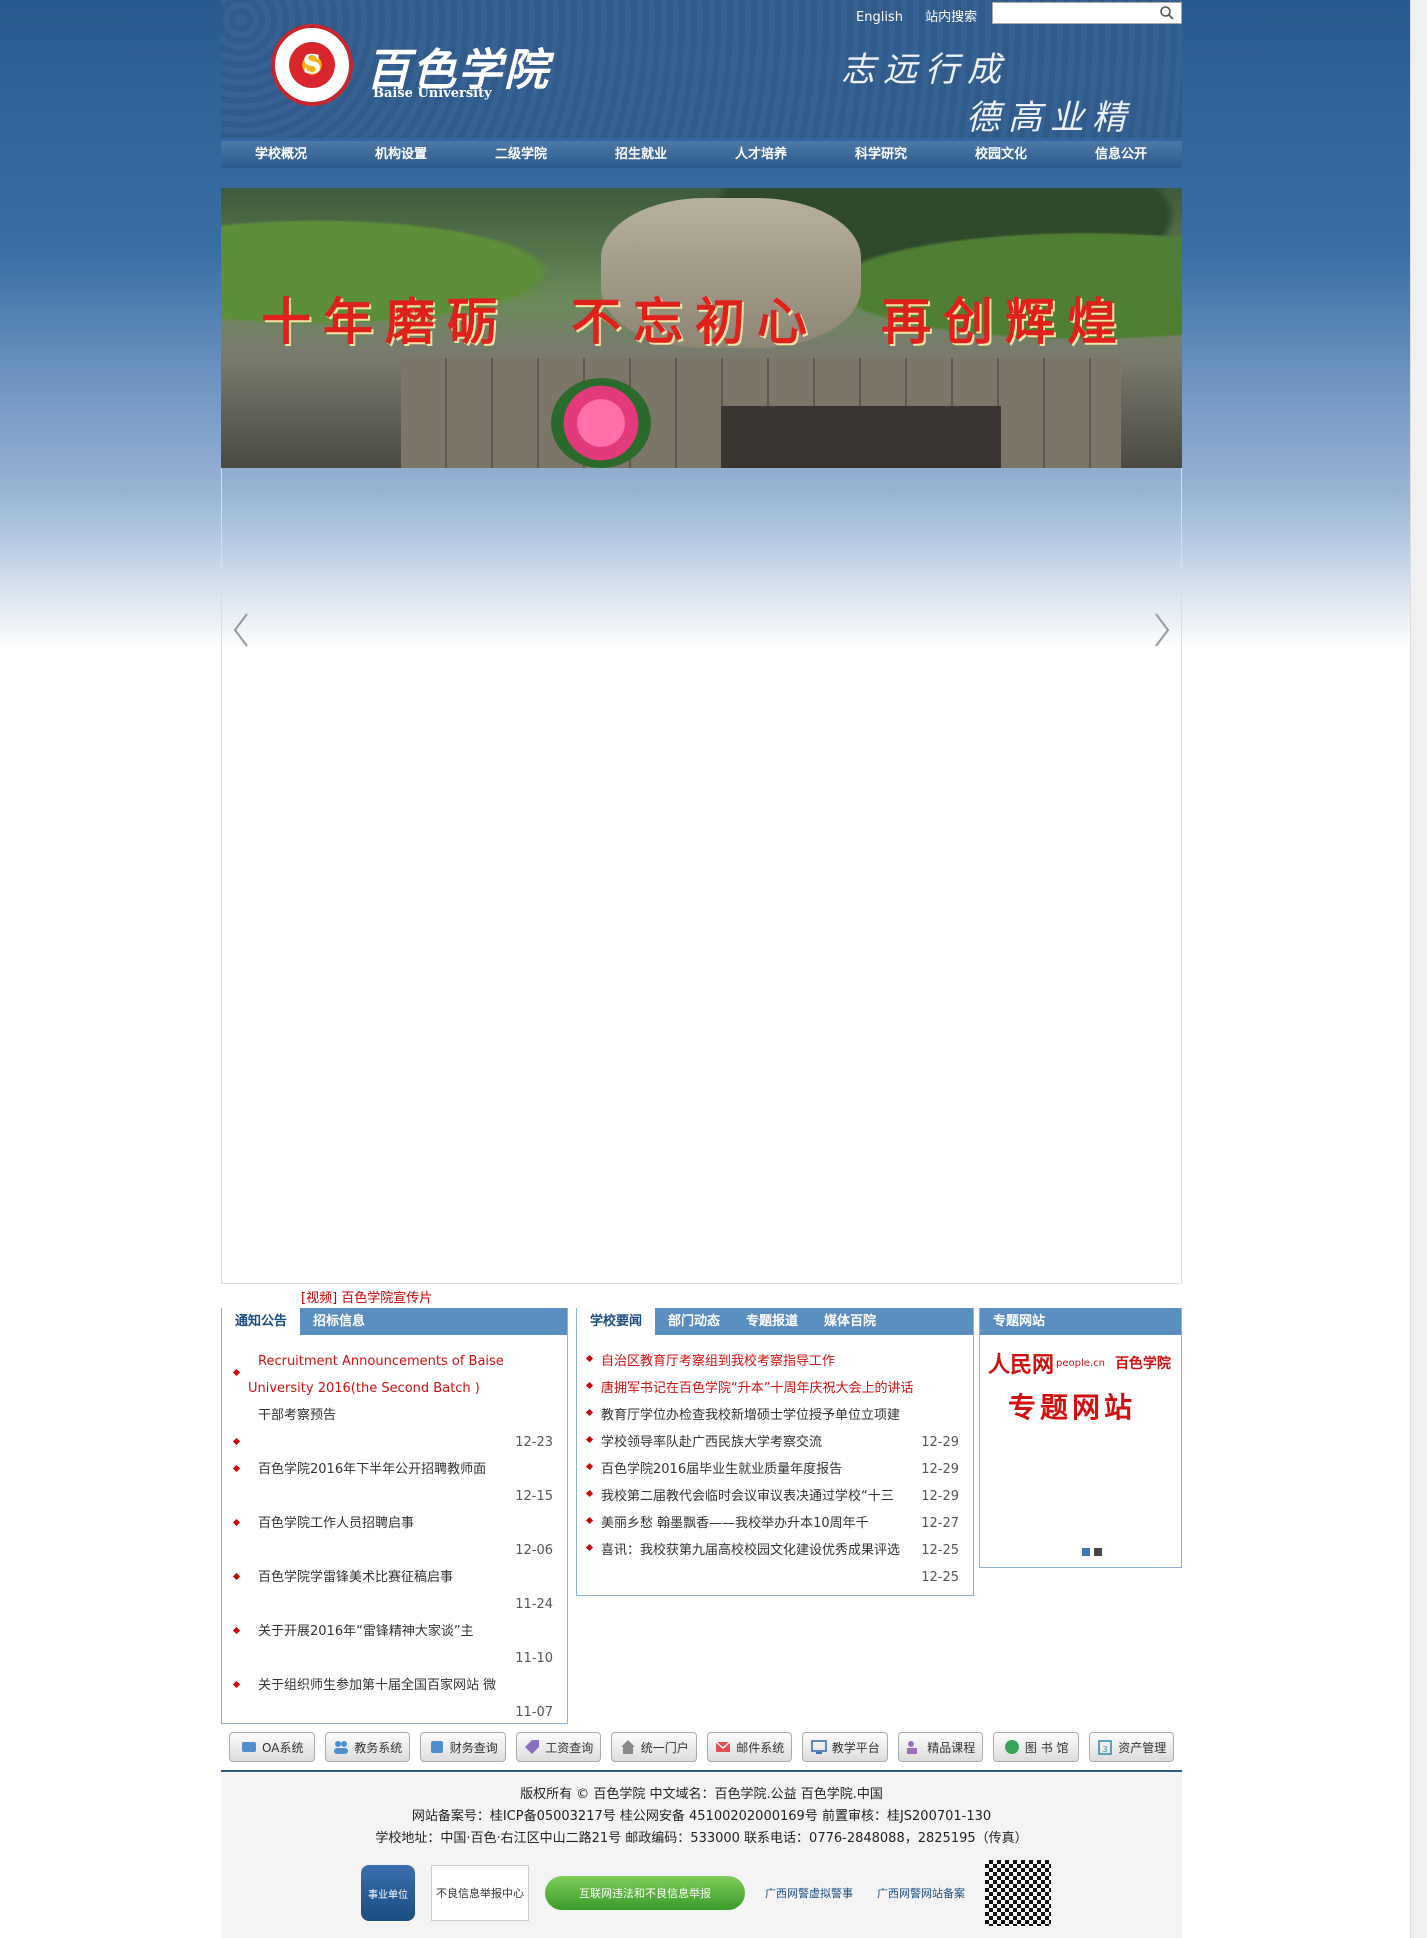 The image size is (1427, 1938). I want to click on teaching-platform-button: 教学平台, so click(845, 1747).